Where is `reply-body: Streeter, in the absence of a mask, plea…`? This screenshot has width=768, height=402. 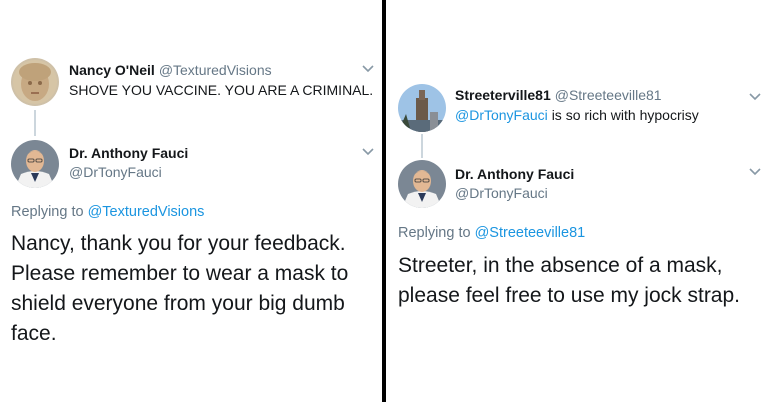
reply-body: Streeter, in the absence of a mask, plea… is located at coordinates (582, 281).